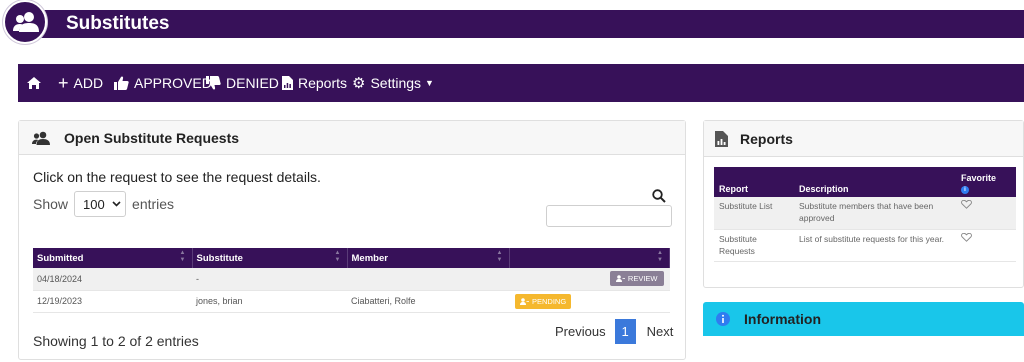 The image size is (1024, 362). What do you see at coordinates (323, 83) in the screenshot?
I see `nav-reports-label: Reports` at bounding box center [323, 83].